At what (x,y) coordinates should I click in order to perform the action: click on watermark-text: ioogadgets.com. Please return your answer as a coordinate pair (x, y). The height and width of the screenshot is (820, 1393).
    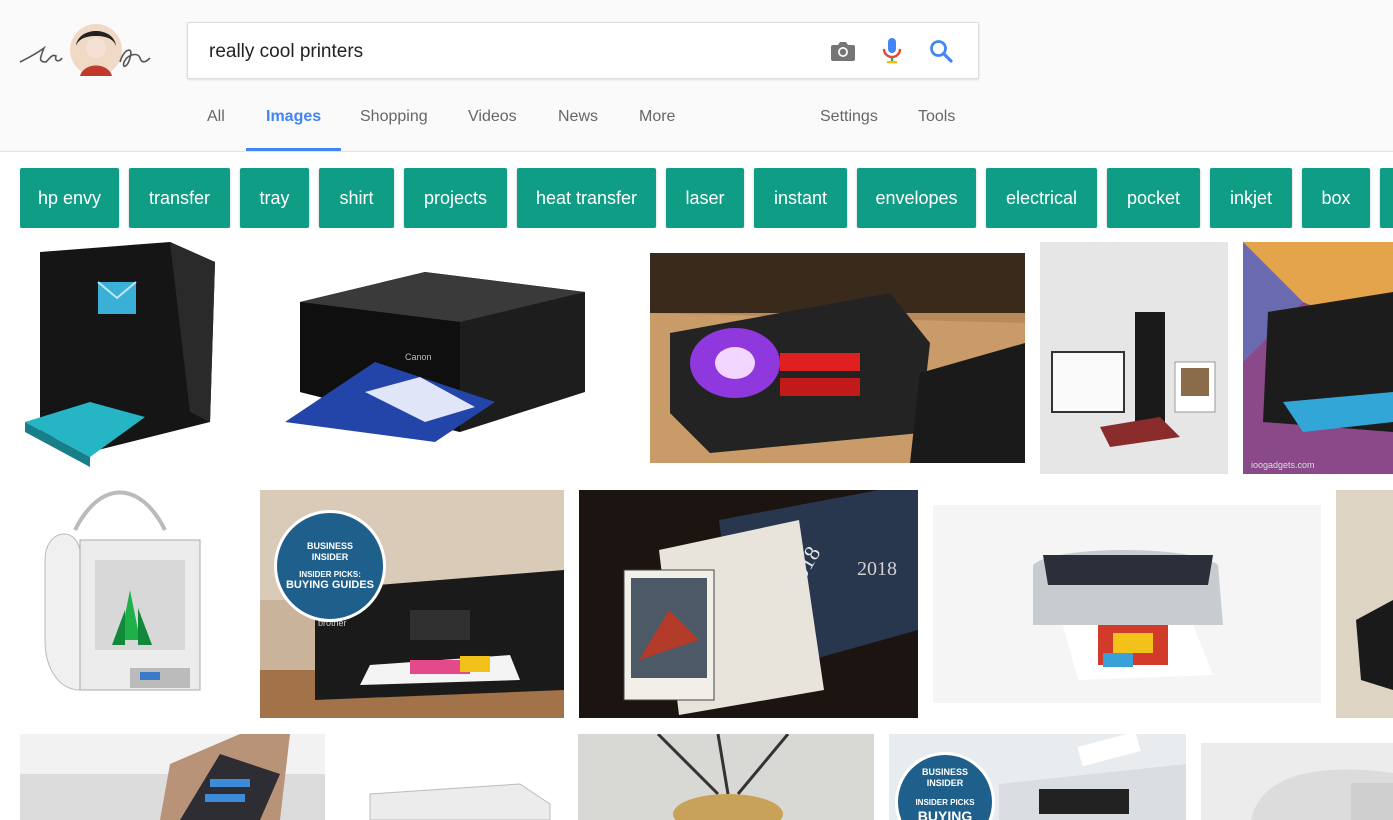
    Looking at the image, I should click on (1283, 465).